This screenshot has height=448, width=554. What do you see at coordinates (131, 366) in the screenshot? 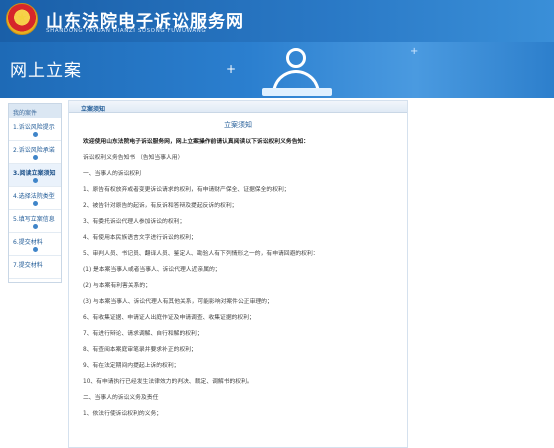
I see `notice-paragraph: 9、有在法定期间内提起上诉的权利；` at bounding box center [131, 366].